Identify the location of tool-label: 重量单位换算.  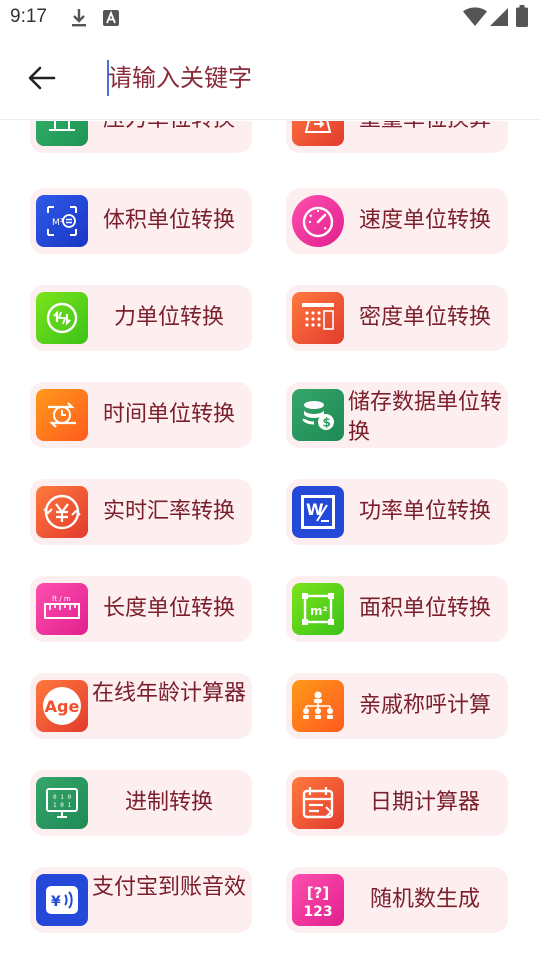
(425, 137).